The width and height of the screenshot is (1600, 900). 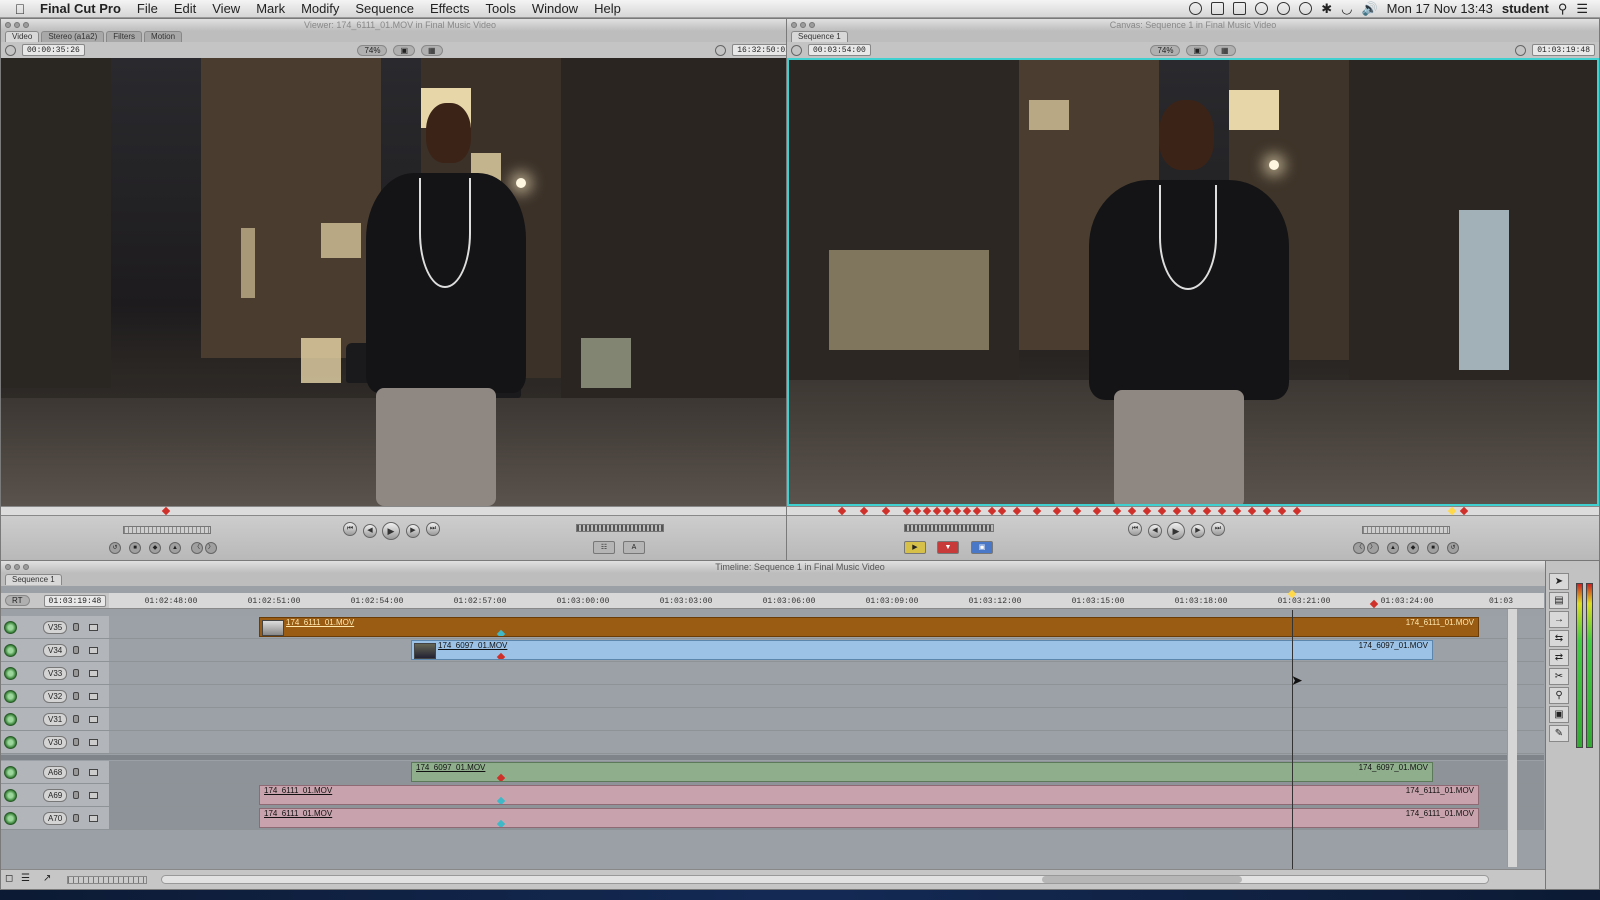 I want to click on selection-tool-icon: ➤, so click(x=1559, y=581).